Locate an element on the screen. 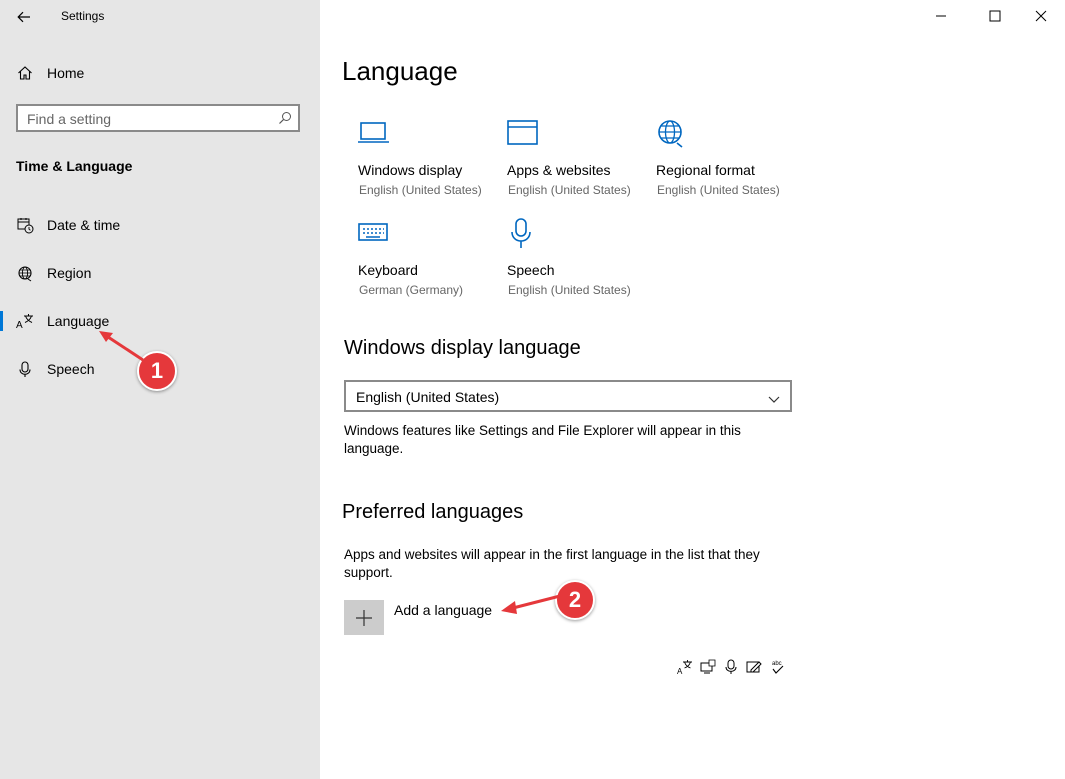 This screenshot has width=1065, height=779. spelling-icon: abc is located at coordinates (776, 666).